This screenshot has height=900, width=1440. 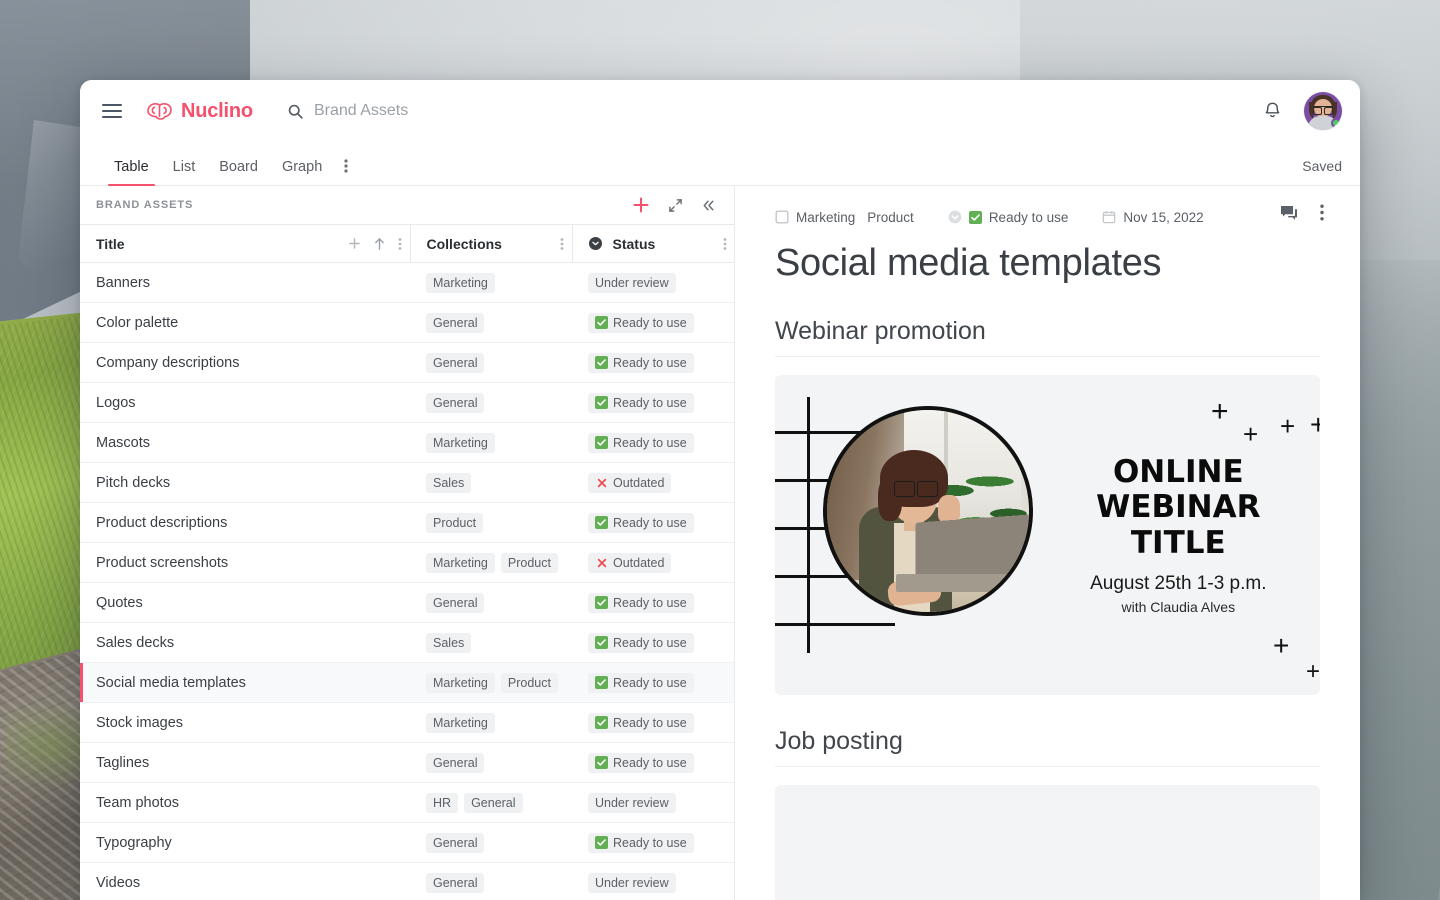 I want to click on table-row: Taglines General Ready to use, so click(x=407, y=763).